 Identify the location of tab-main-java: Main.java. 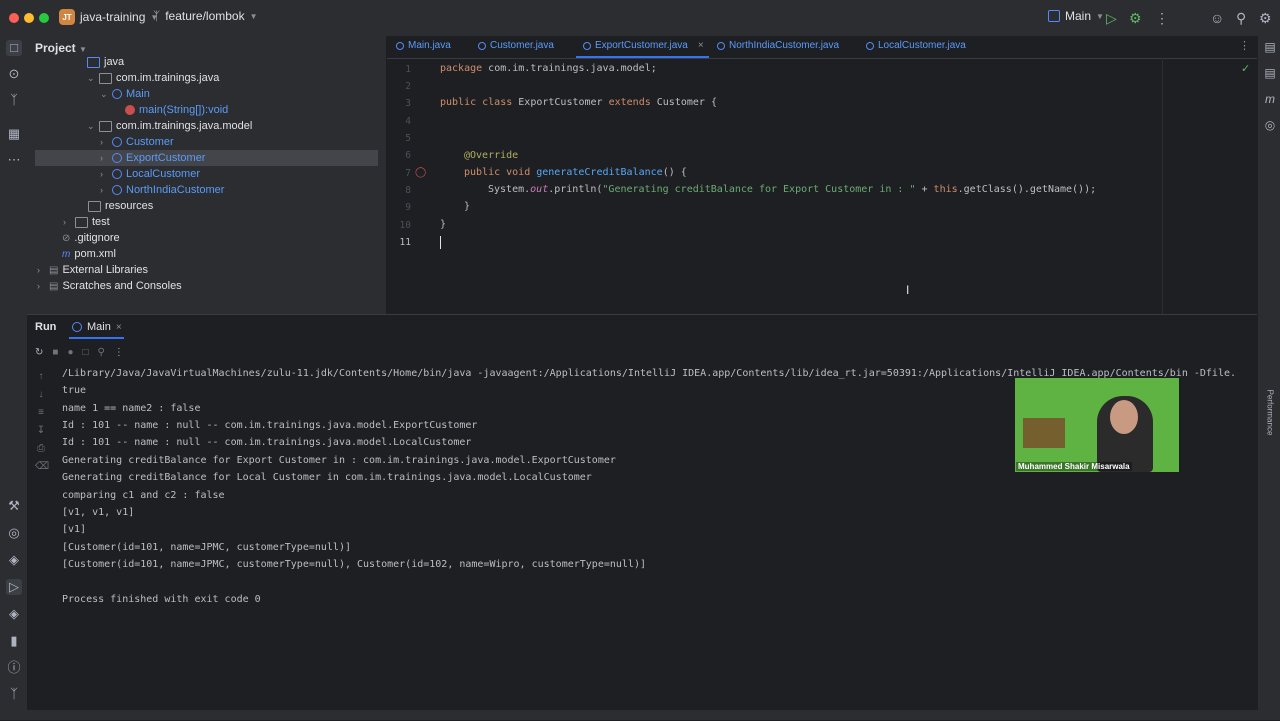
(423, 45).